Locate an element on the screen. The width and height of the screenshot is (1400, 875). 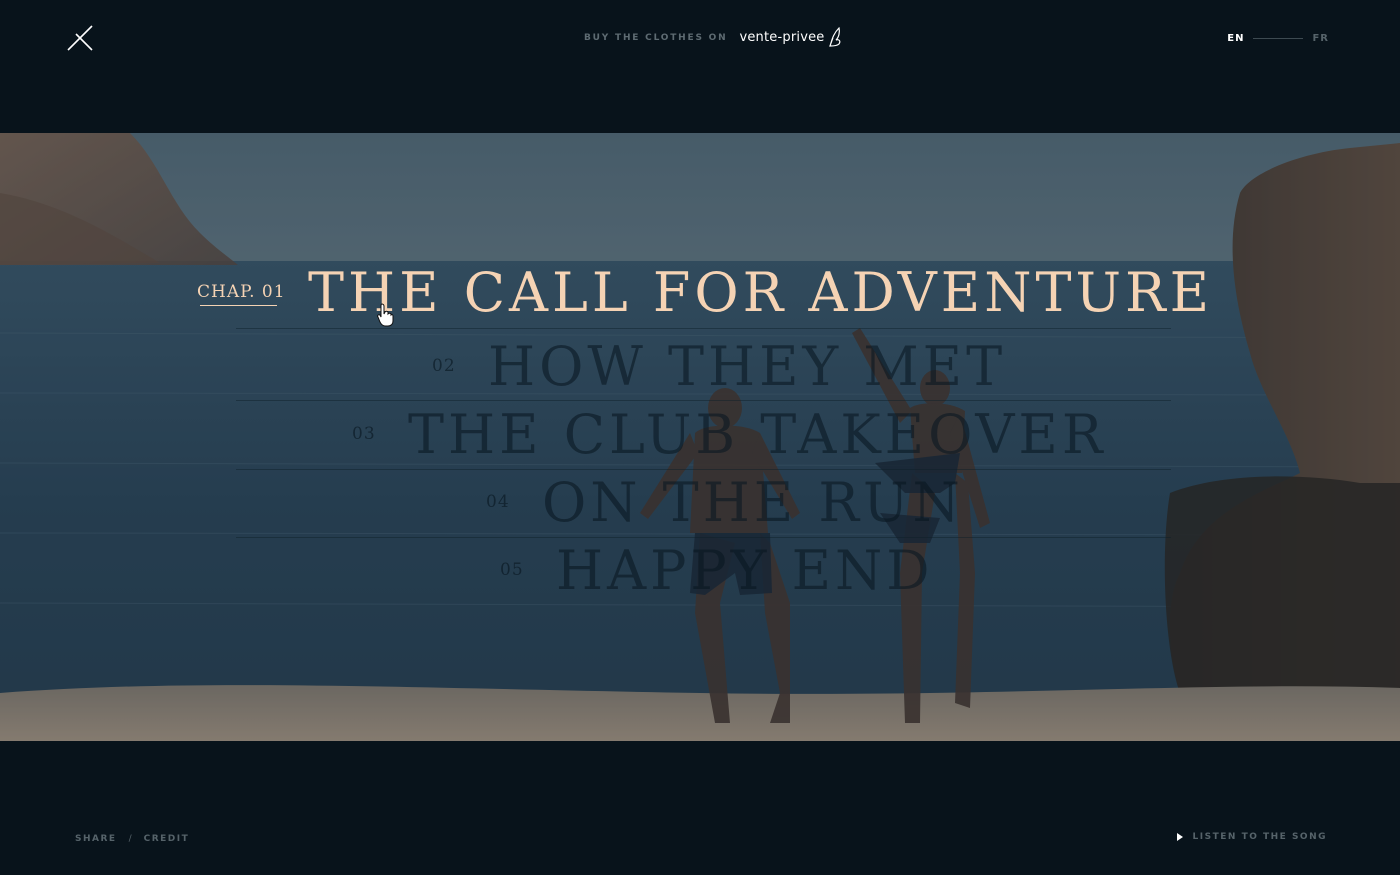
language-switch: EN FR is located at coordinates (1278, 38).